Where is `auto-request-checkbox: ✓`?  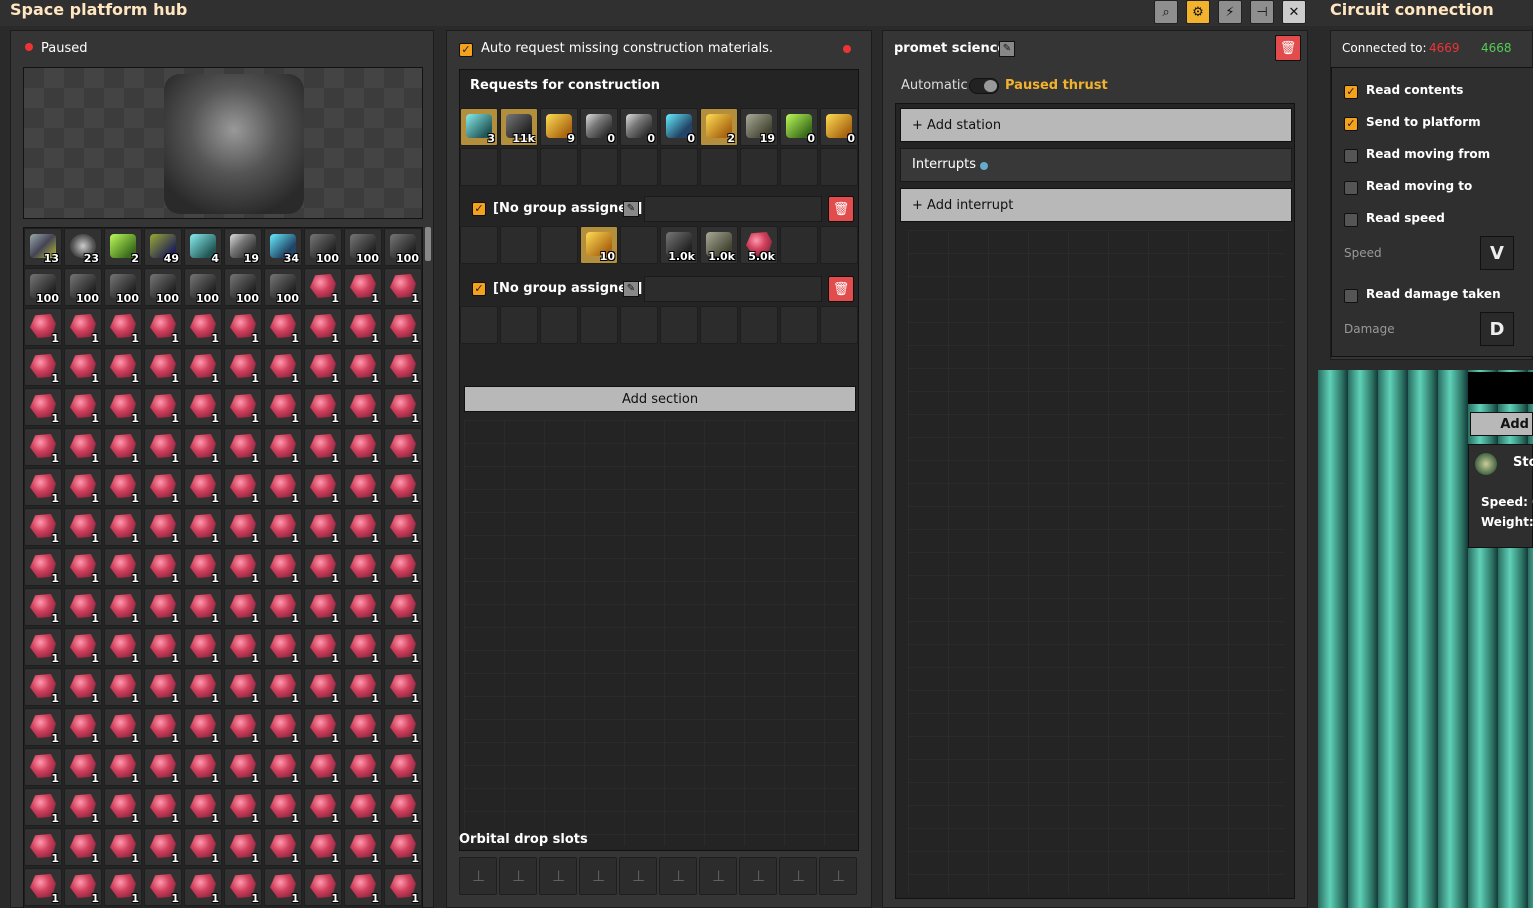
auto-request-checkbox: ✓ is located at coordinates (466, 50).